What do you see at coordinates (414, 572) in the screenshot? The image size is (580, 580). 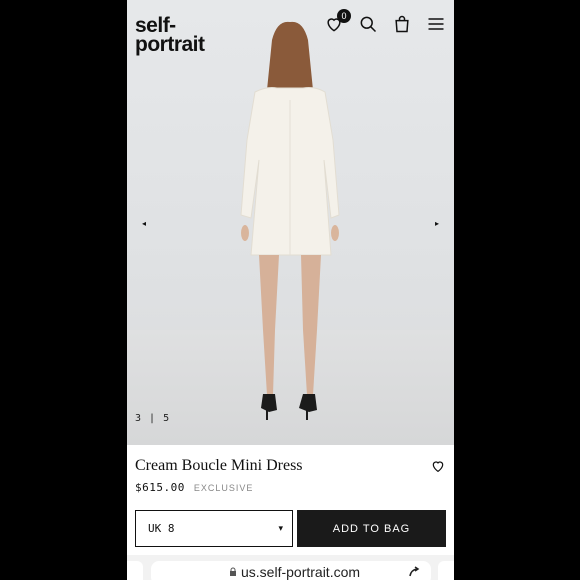 I see `share-icon` at bounding box center [414, 572].